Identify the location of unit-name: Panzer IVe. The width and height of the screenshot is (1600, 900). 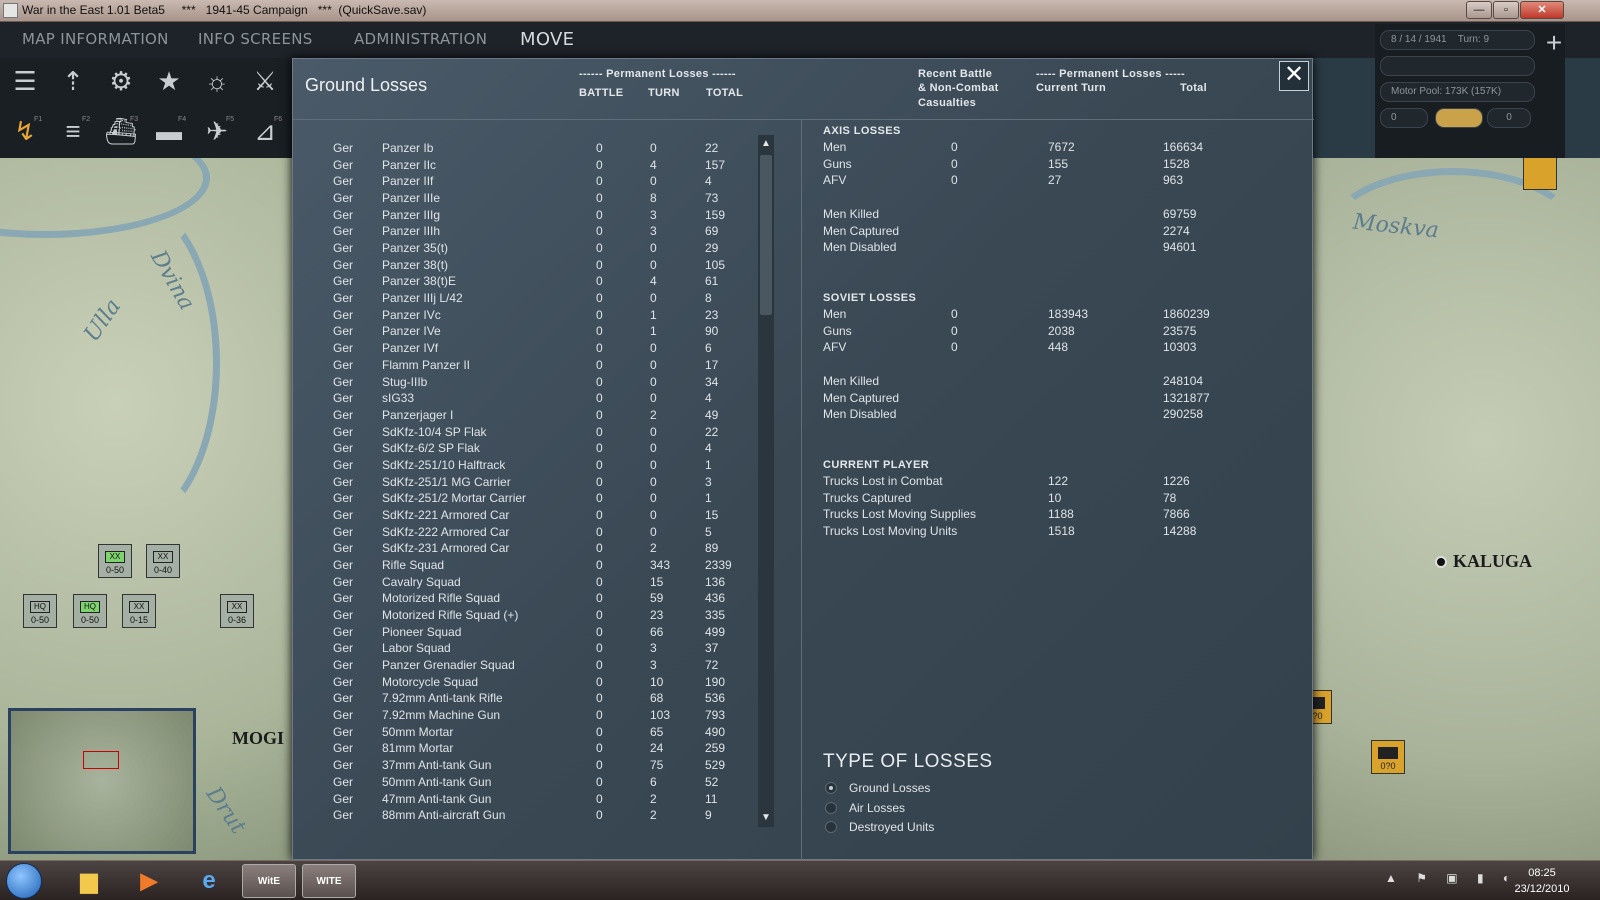
(411, 331).